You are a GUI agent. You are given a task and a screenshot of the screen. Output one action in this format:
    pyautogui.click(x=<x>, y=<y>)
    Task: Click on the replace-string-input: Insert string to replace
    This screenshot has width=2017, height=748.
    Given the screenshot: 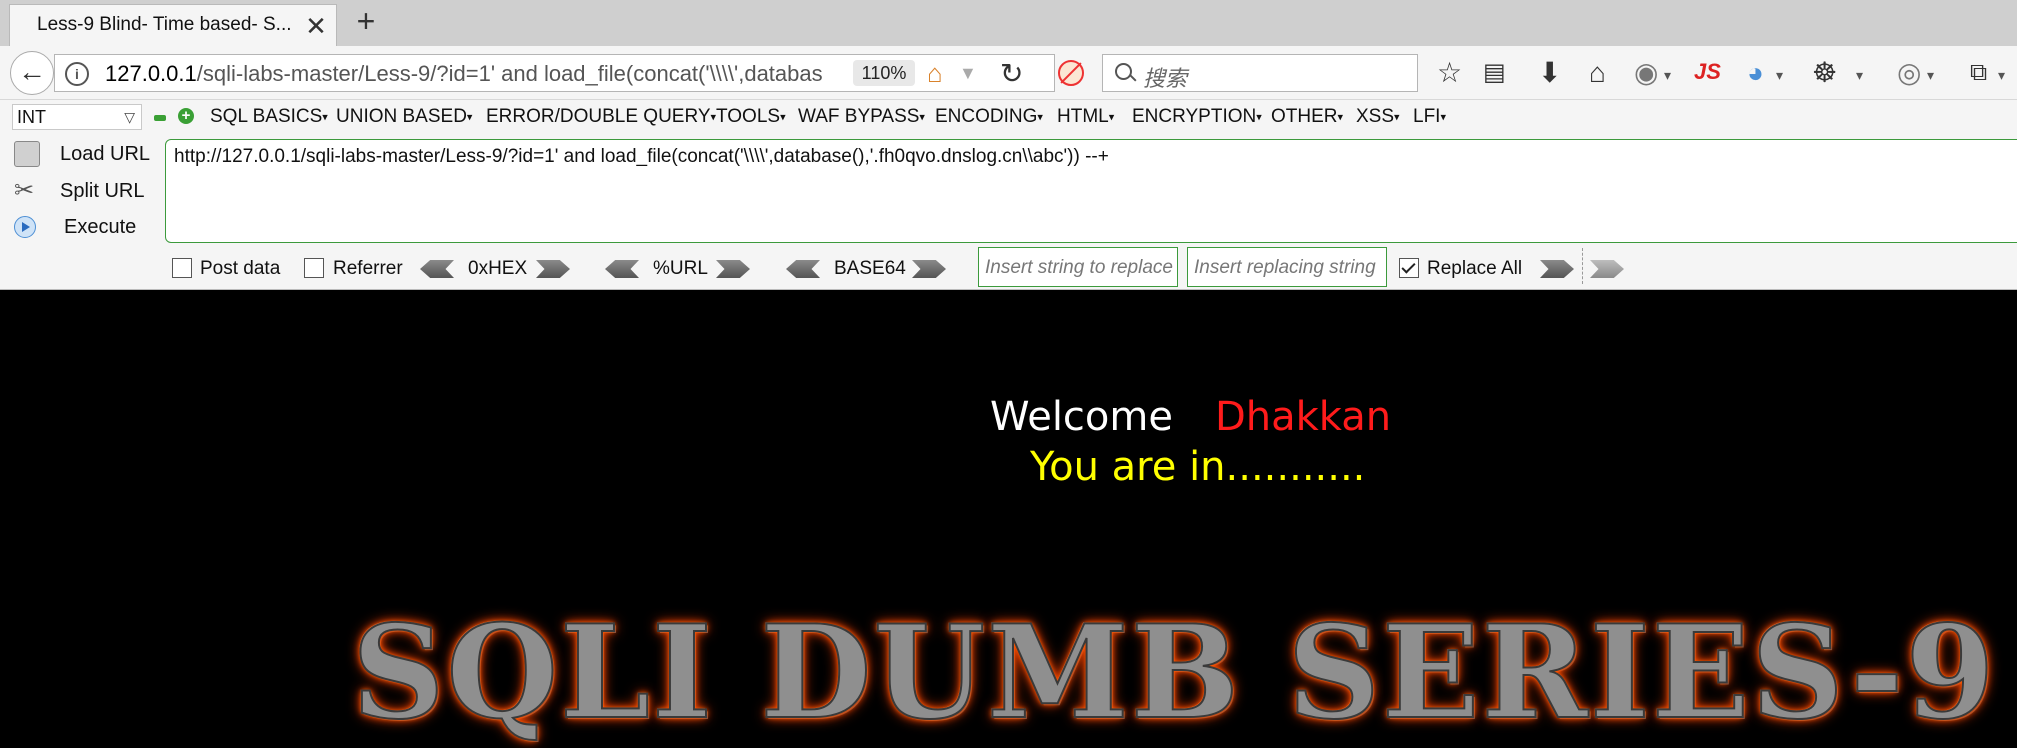 What is the action you would take?
    pyautogui.click(x=1078, y=267)
    